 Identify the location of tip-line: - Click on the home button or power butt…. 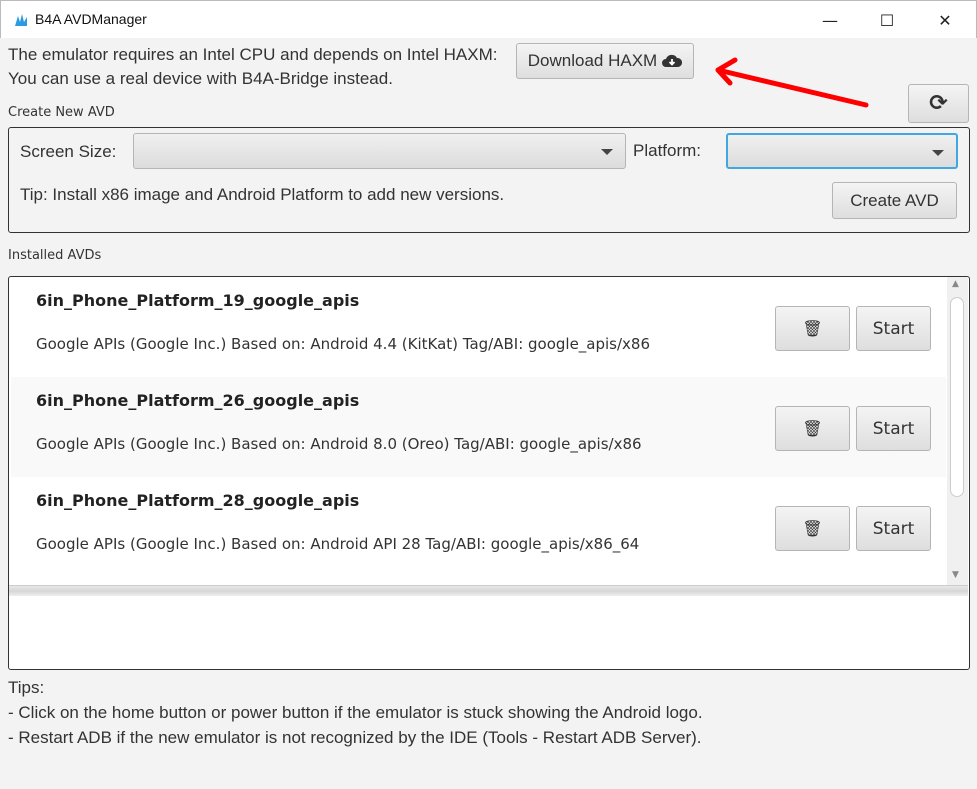
(355, 712).